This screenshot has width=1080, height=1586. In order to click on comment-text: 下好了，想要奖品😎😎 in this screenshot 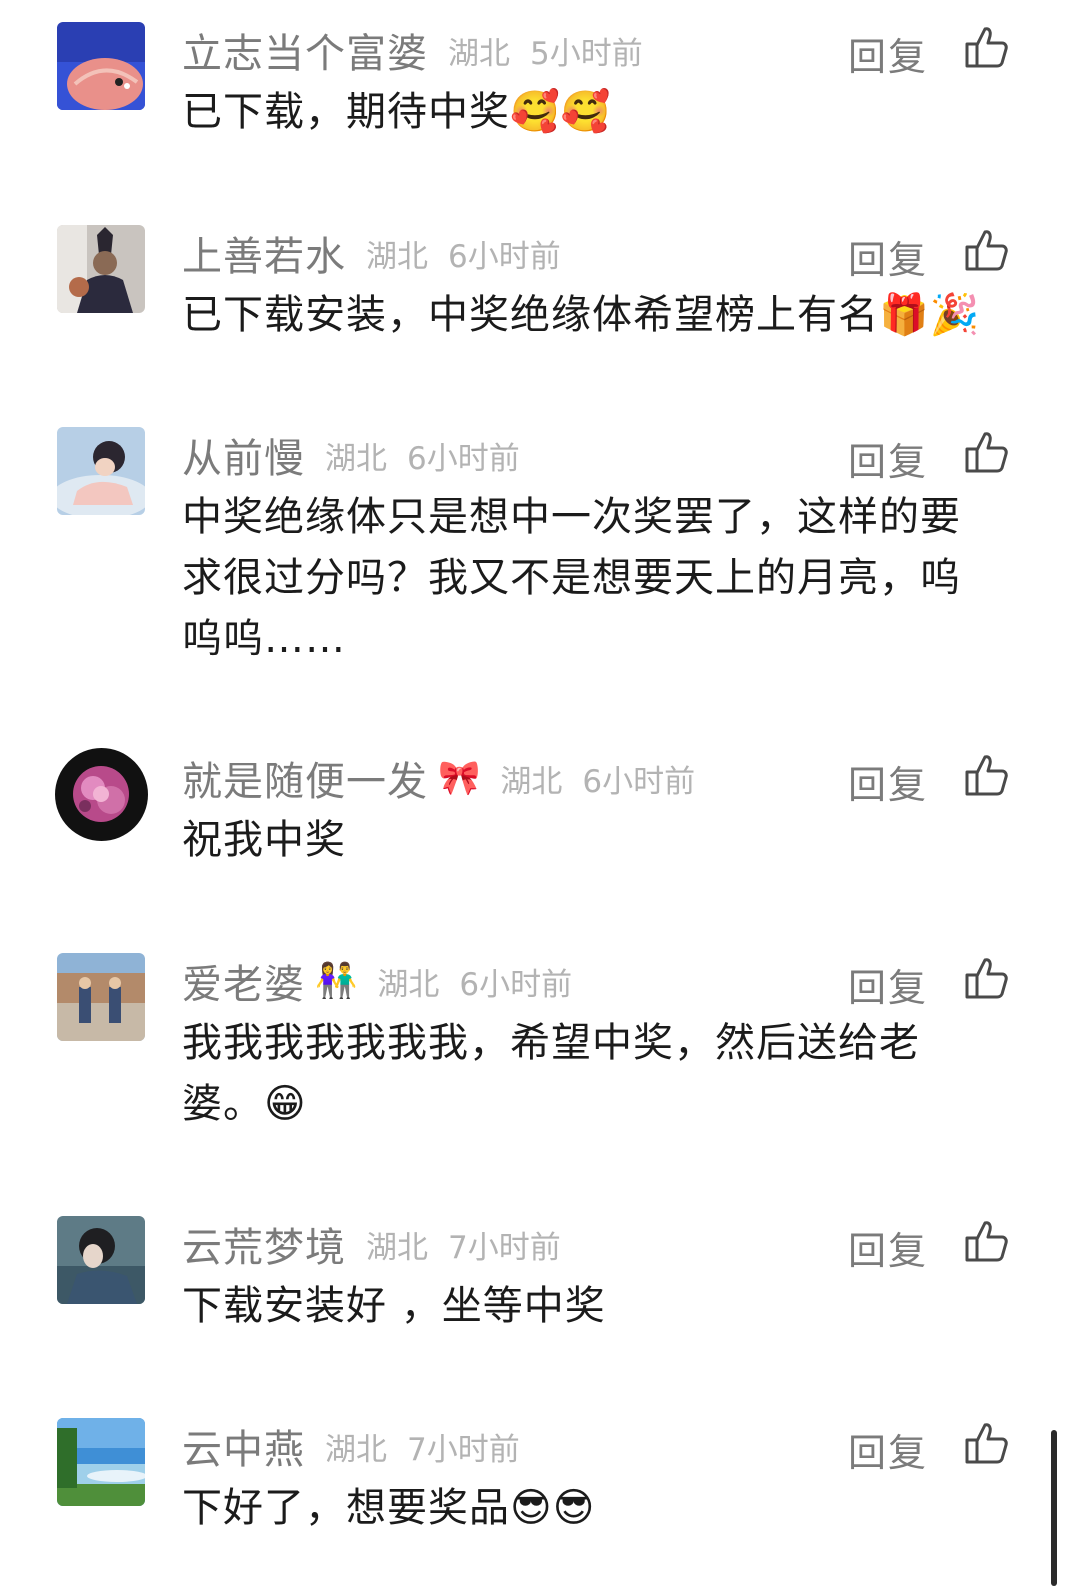, I will do `click(389, 1508)`.